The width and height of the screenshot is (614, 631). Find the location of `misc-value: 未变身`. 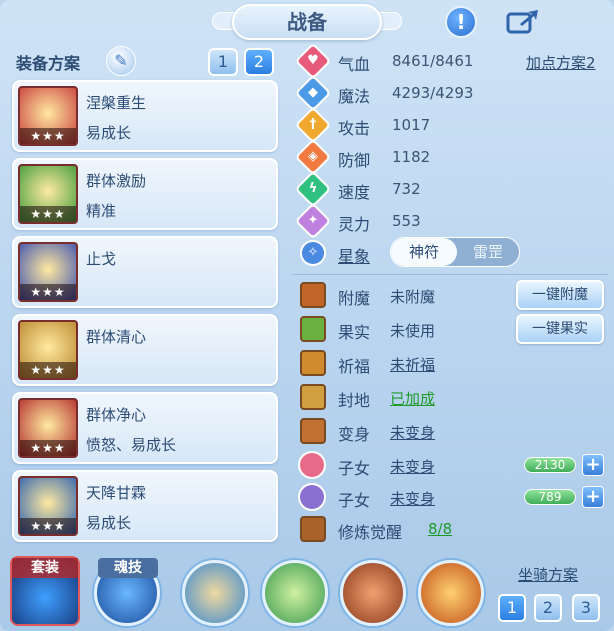

misc-value: 未变身 is located at coordinates (412, 432).